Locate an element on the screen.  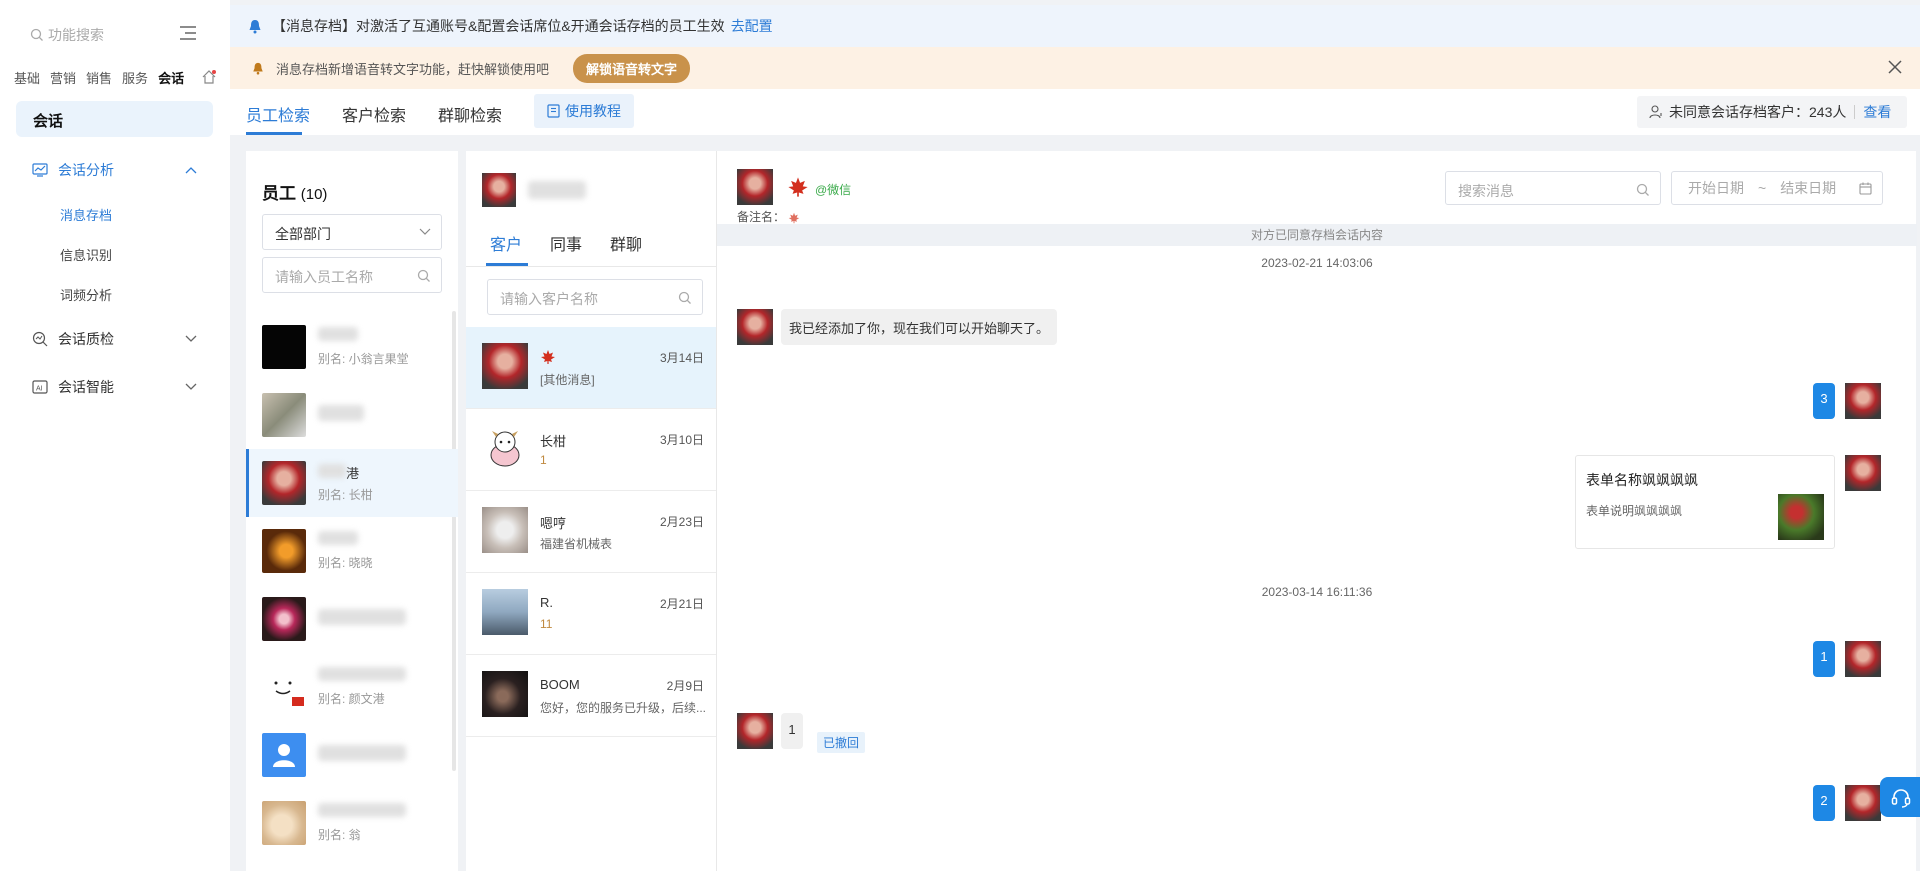
department-select: 全部部门 is located at coordinates (352, 232).